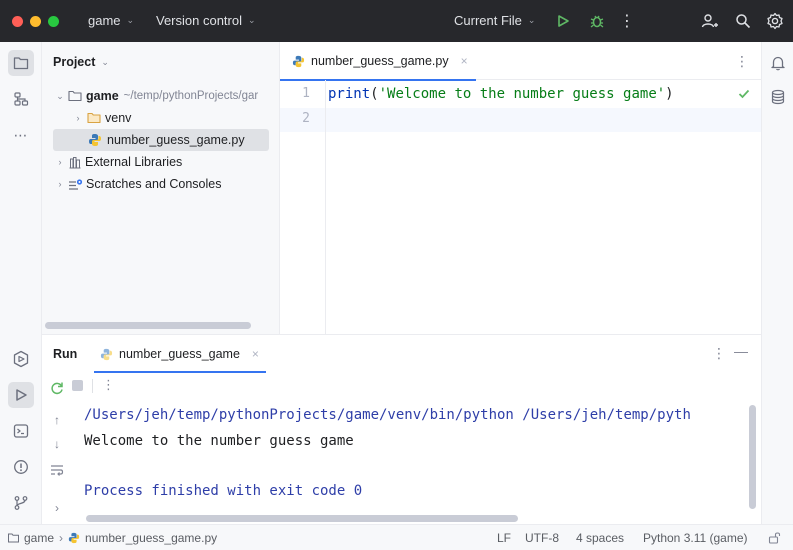 The image size is (793, 550). What do you see at coordinates (57, 420) in the screenshot?
I see `scroll-up-icon: ↑` at bounding box center [57, 420].